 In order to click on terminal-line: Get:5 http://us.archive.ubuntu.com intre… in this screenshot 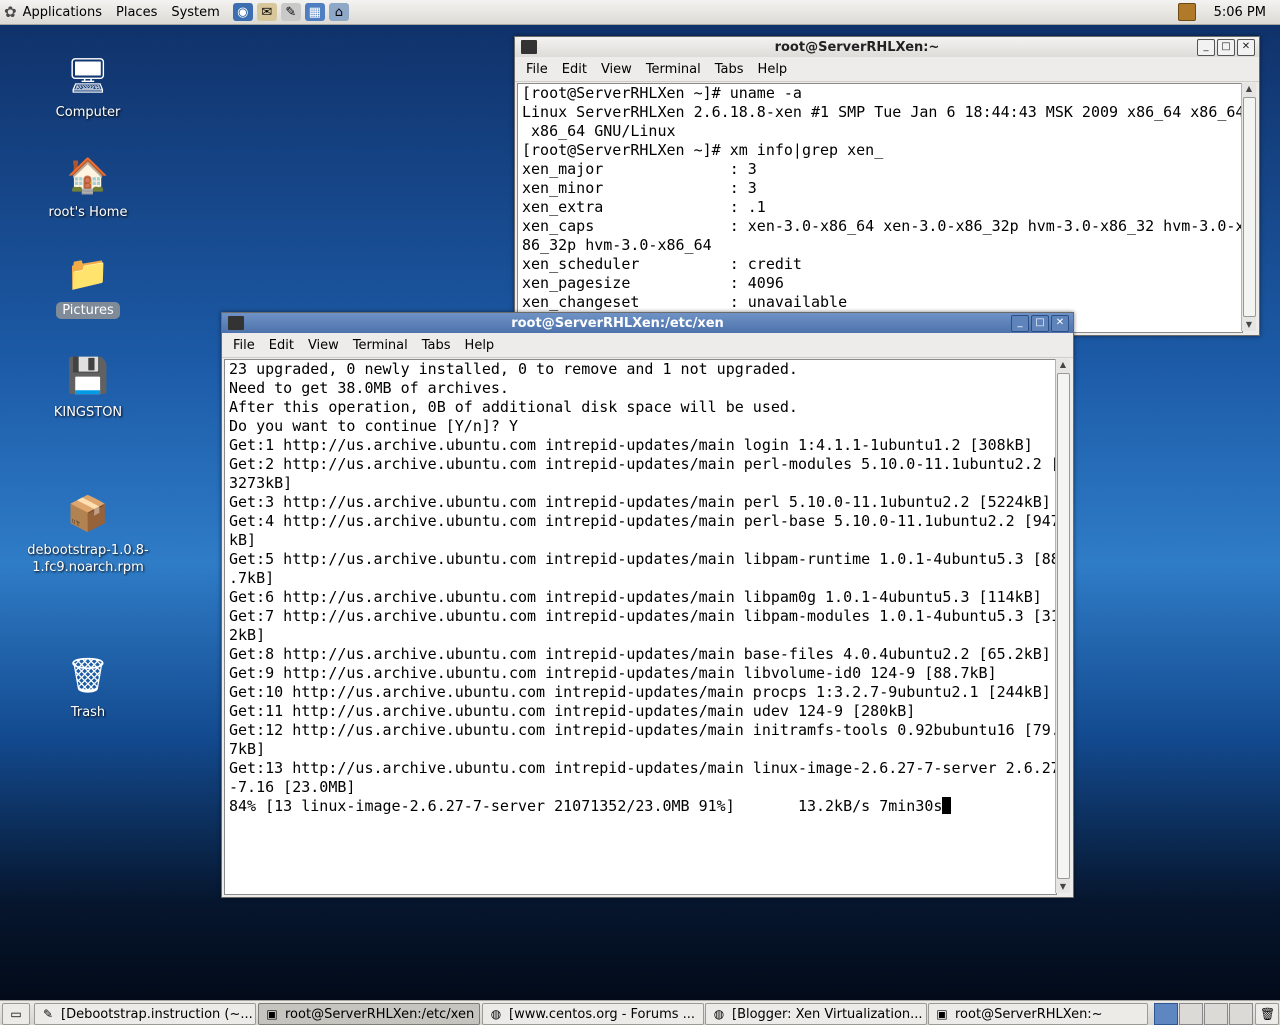, I will do `click(643, 559)`.